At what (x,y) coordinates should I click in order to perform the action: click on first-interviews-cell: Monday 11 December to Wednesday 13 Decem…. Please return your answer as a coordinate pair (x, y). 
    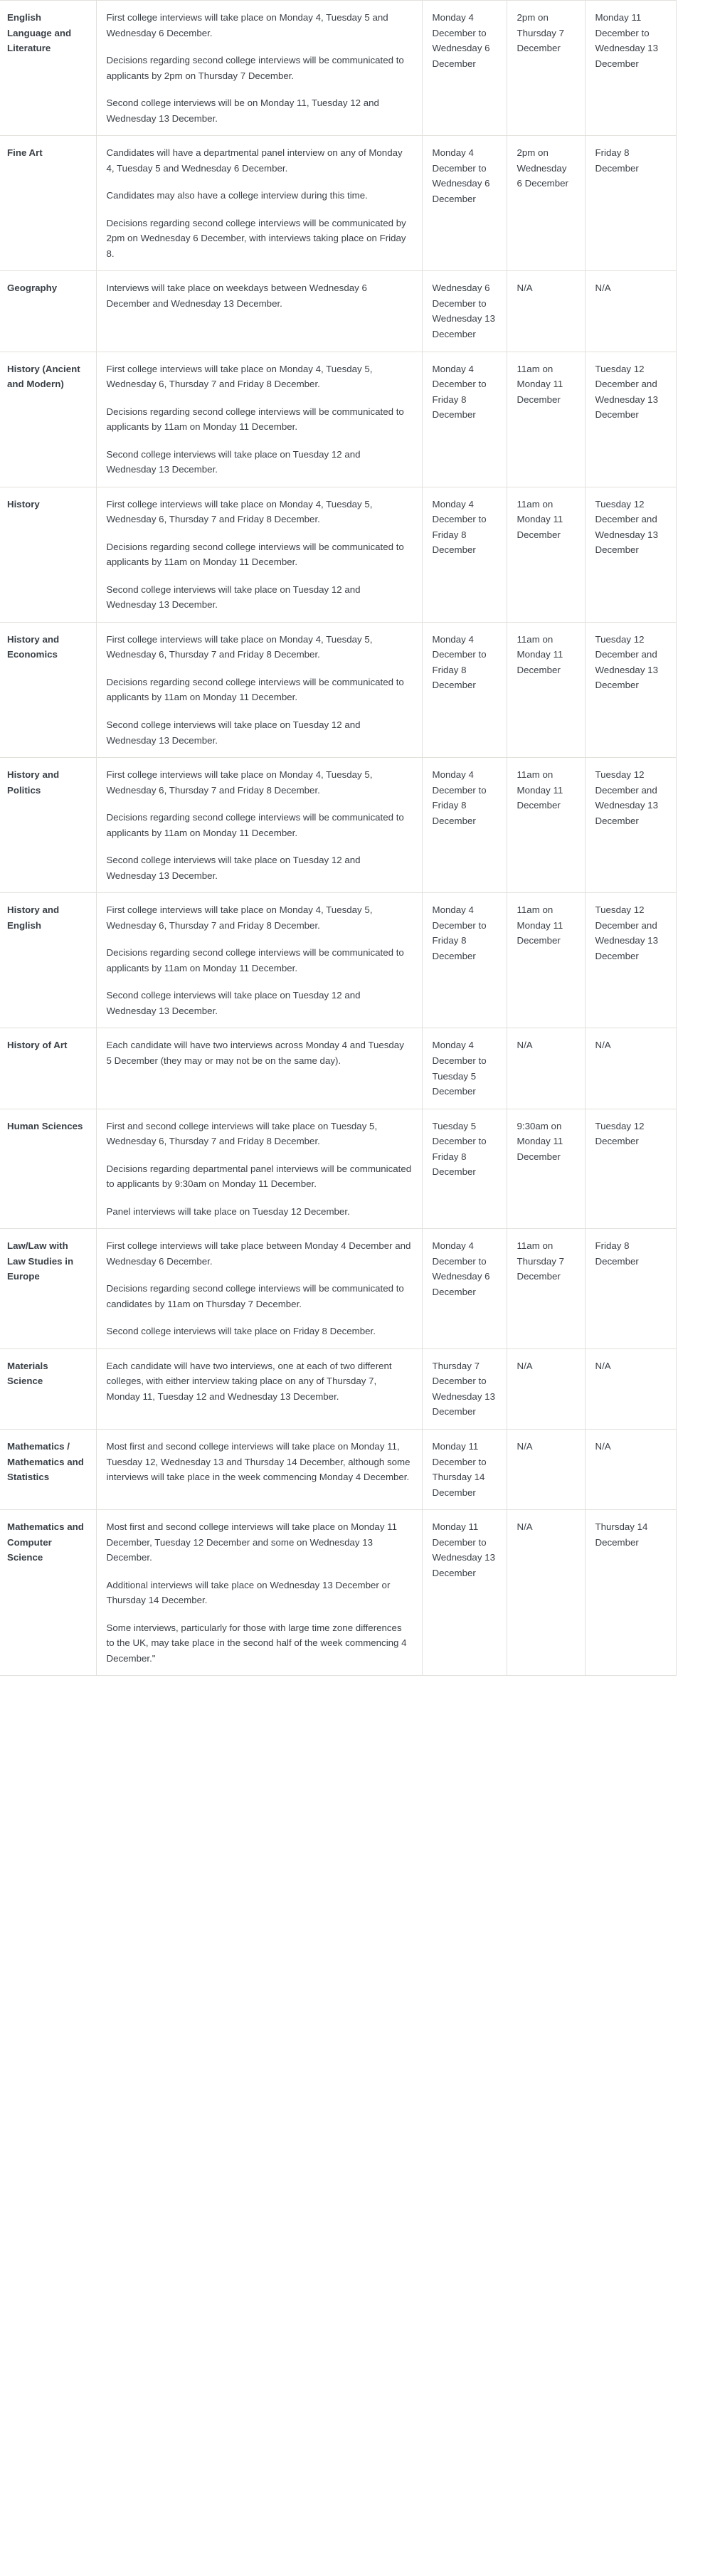
    Looking at the image, I should click on (464, 1593).